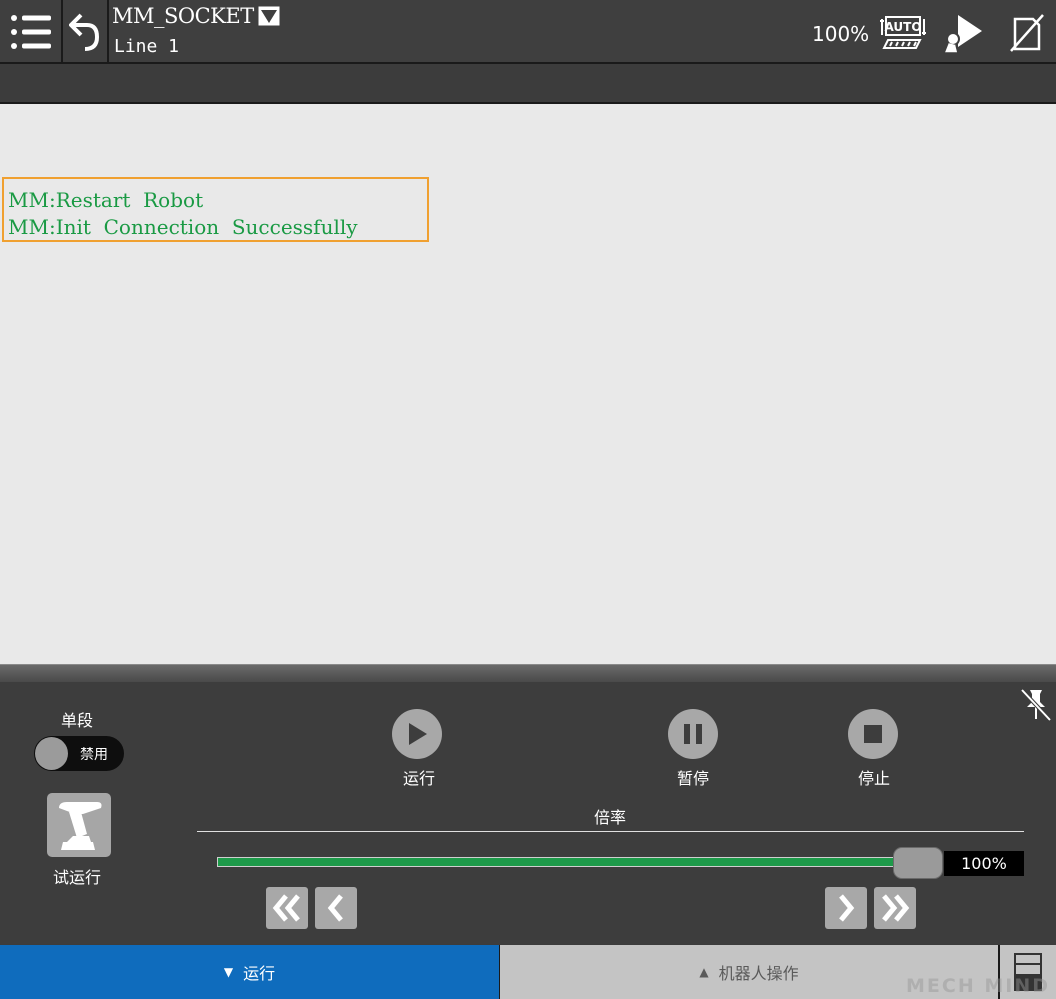 This screenshot has width=1056, height=999. What do you see at coordinates (758, 973) in the screenshot?
I see `tab-robot-operation-label: 机器人操作` at bounding box center [758, 973].